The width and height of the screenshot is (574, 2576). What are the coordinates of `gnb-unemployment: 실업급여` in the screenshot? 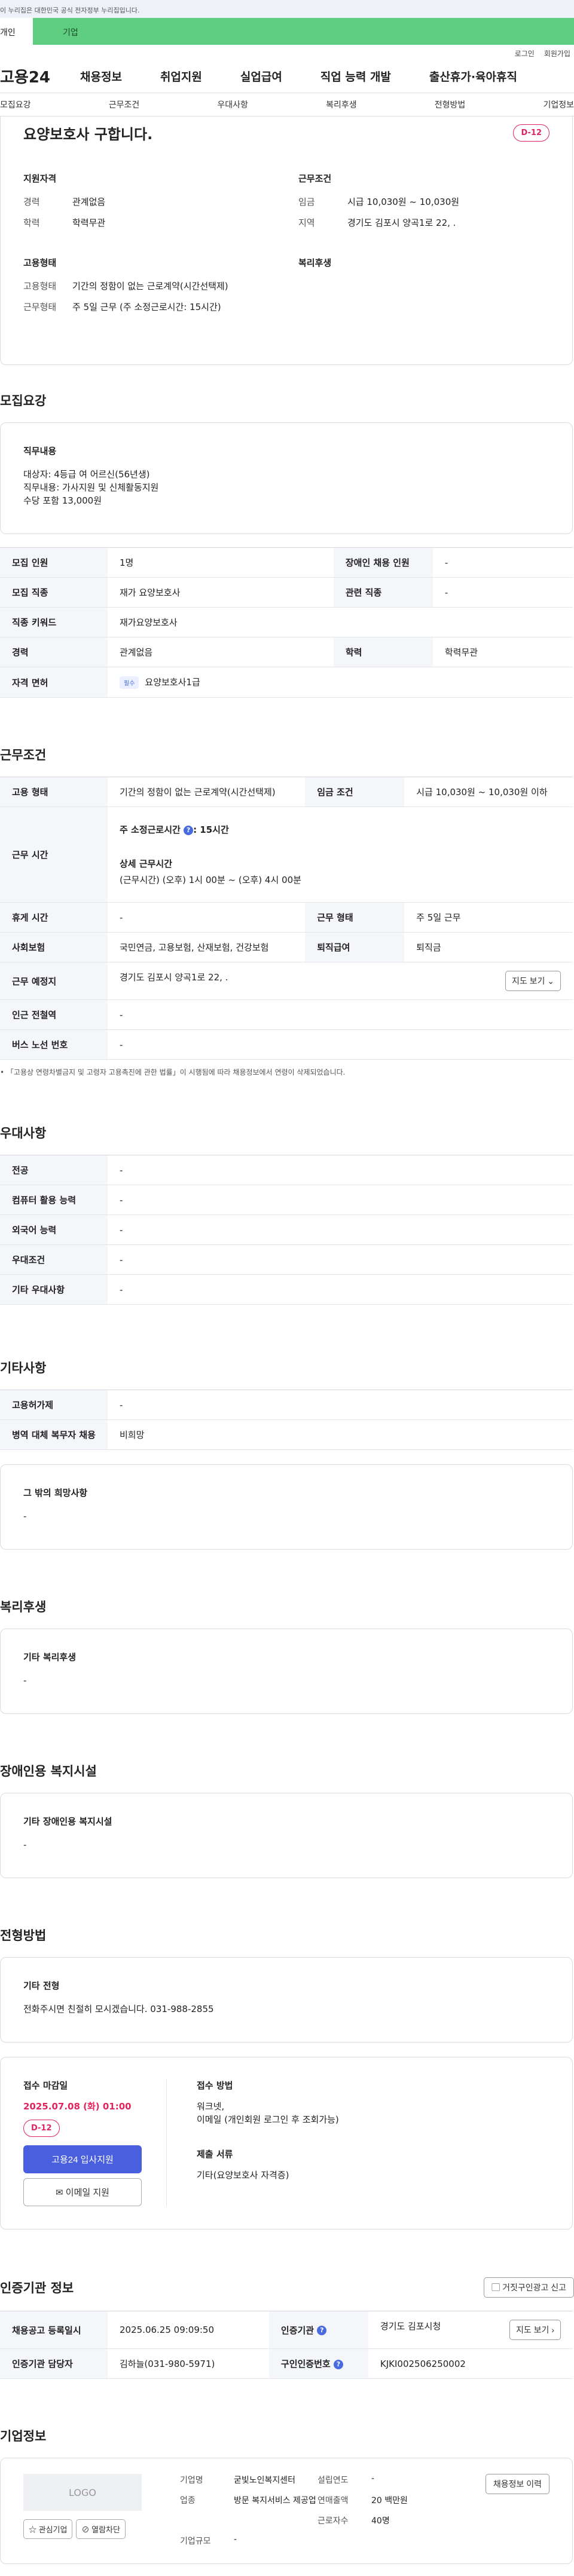 It's located at (261, 76).